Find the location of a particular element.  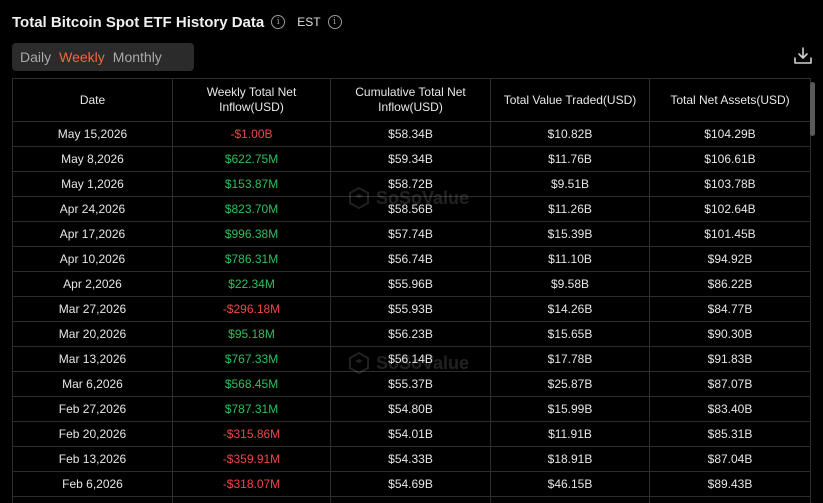

cell-date: Feb 27,2026 is located at coordinates (92, 409).